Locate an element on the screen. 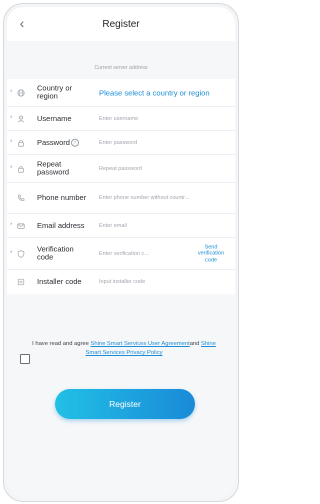 Image resolution: width=320 pixels, height=504 pixels. header: ‹ Register is located at coordinates (121, 24).